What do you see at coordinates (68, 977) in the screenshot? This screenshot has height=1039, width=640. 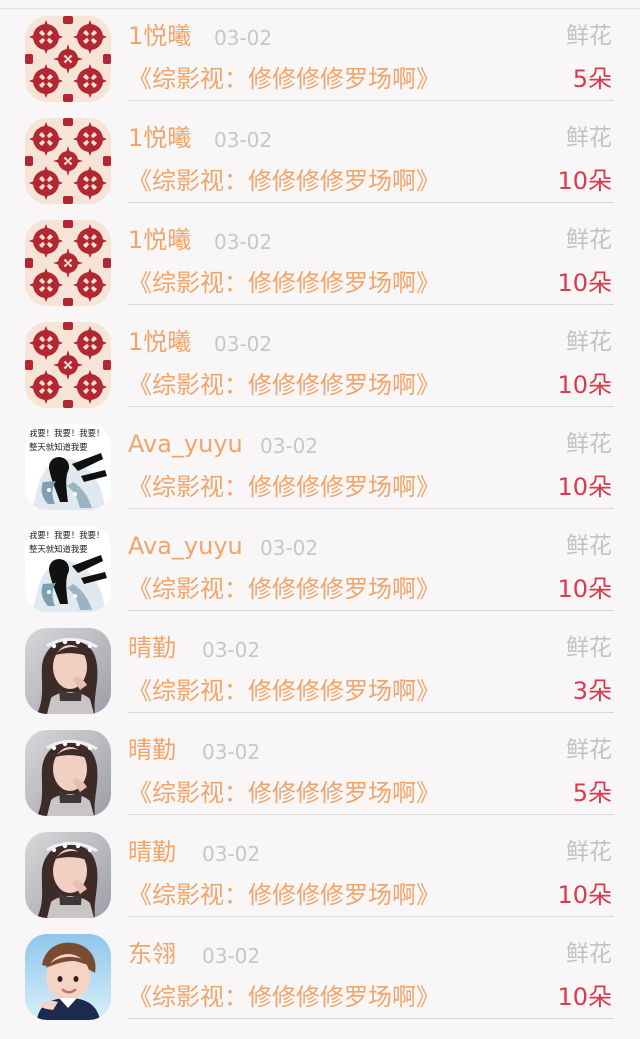 I see `child-avatar` at bounding box center [68, 977].